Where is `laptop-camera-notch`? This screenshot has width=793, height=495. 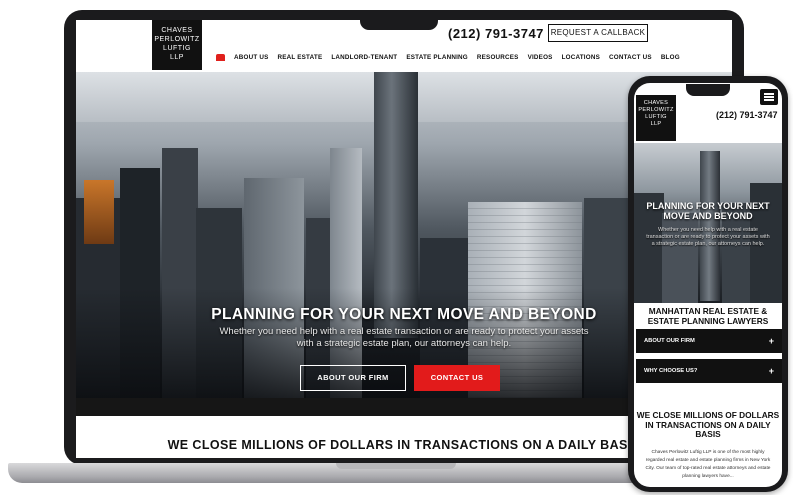 laptop-camera-notch is located at coordinates (399, 20).